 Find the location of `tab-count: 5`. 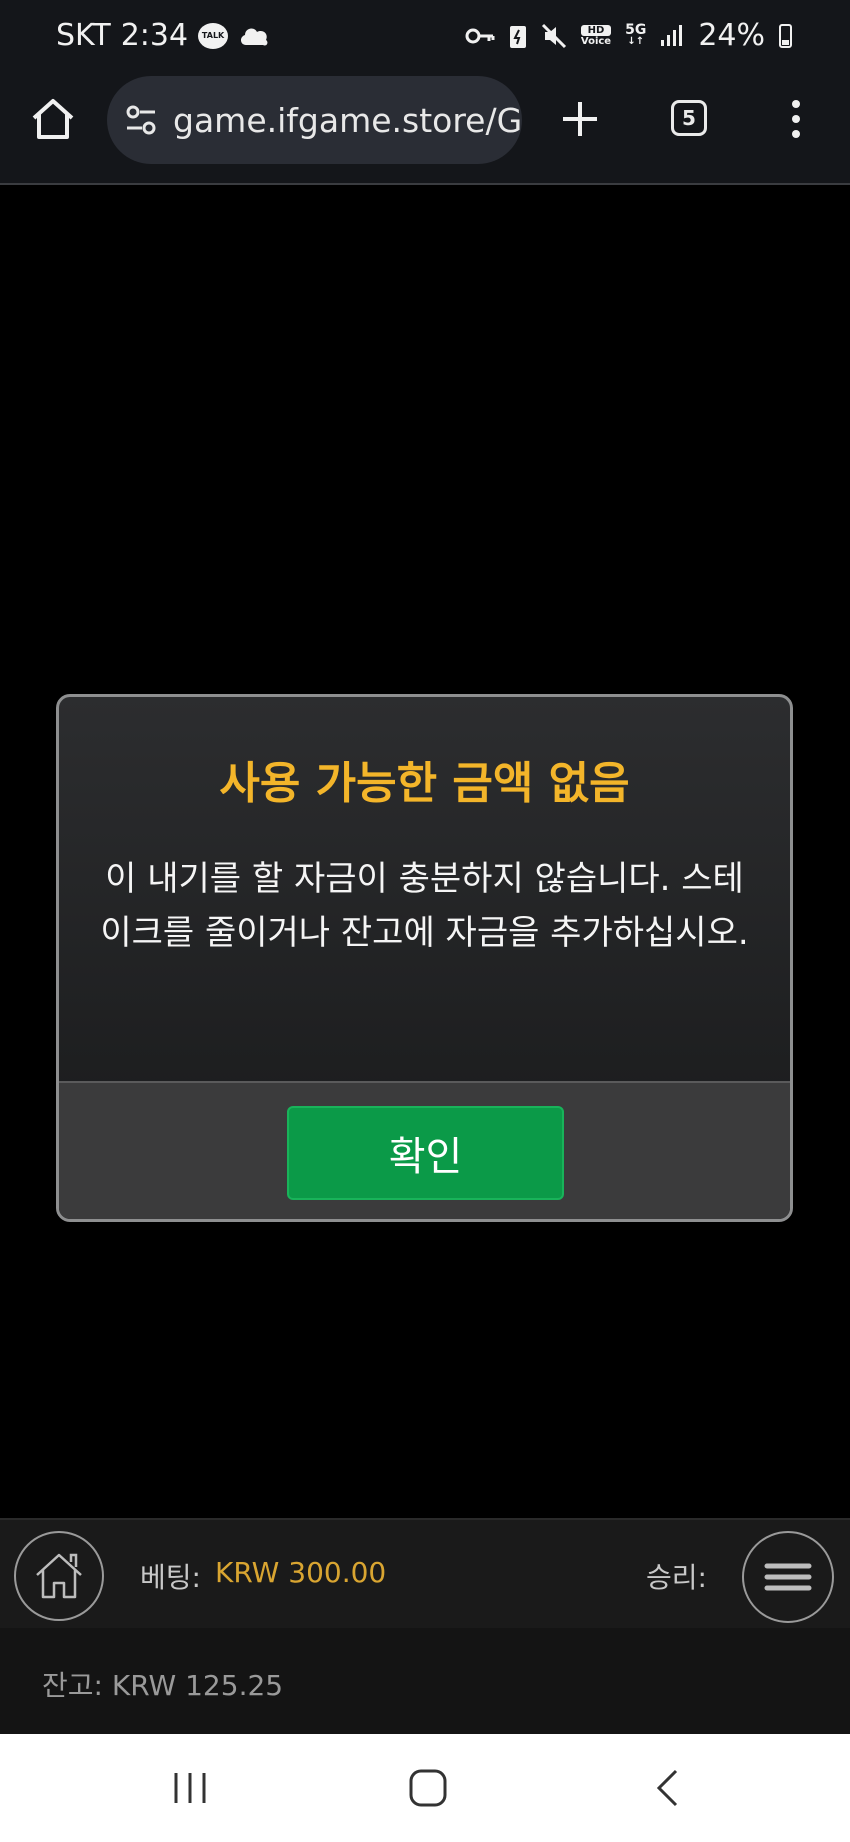

tab-count: 5 is located at coordinates (689, 118).